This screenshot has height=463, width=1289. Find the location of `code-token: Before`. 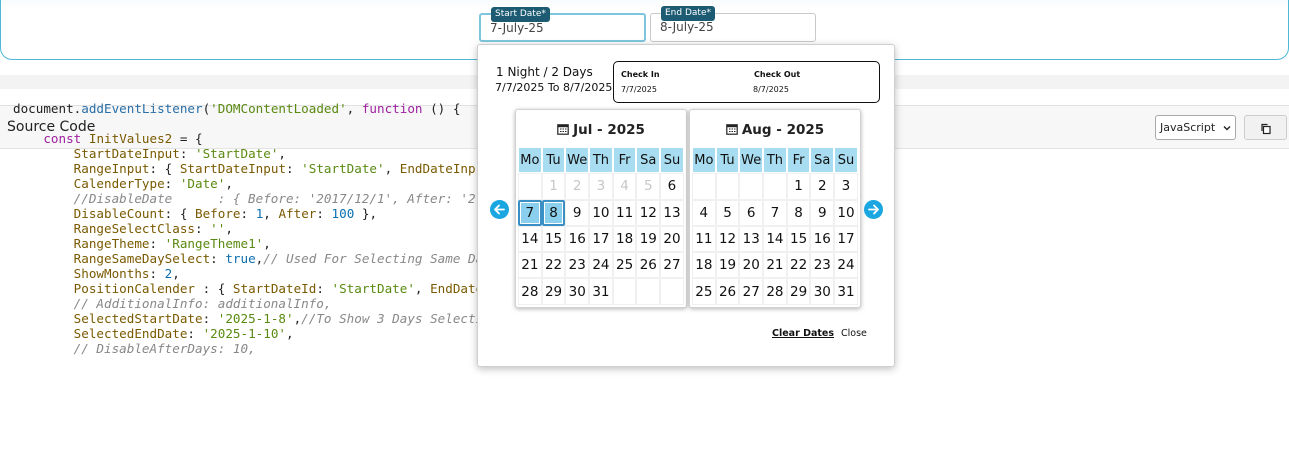

code-token: Before is located at coordinates (218, 213).